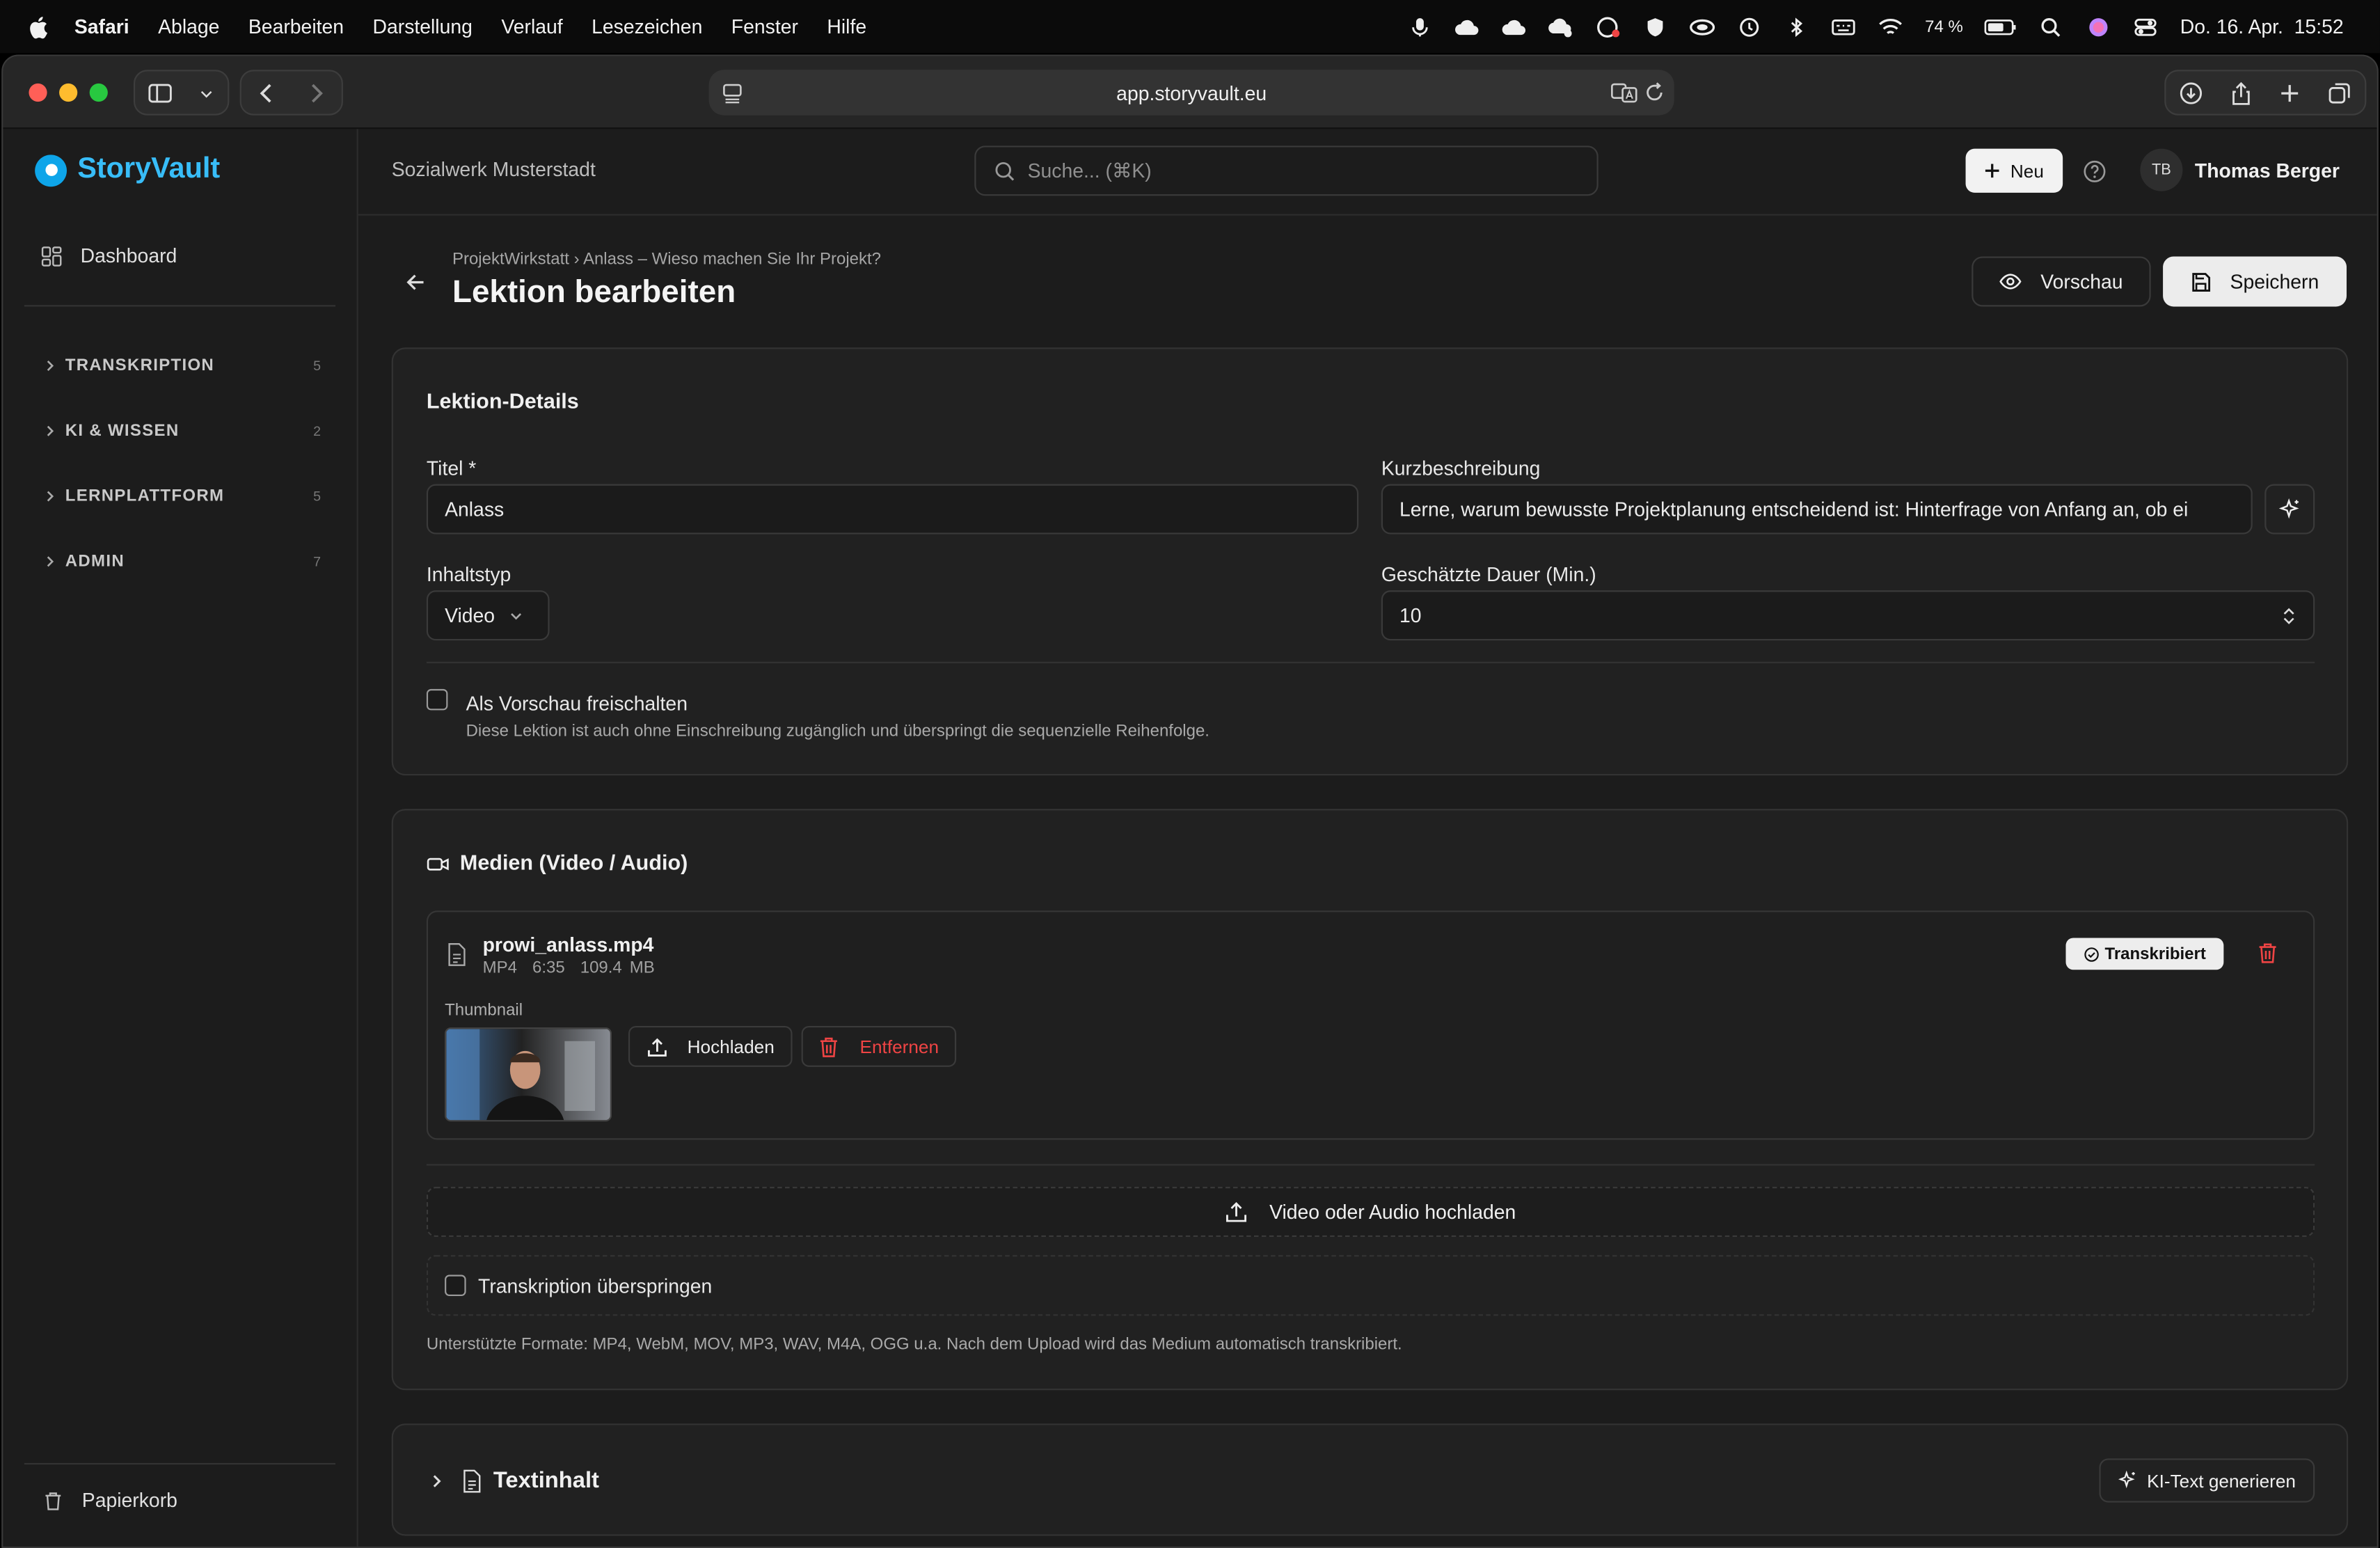 The width and height of the screenshot is (2380, 1548). Describe the element at coordinates (2262, 26) in the screenshot. I see `menu-clock: Do. 16. Apr. 15:52` at that location.